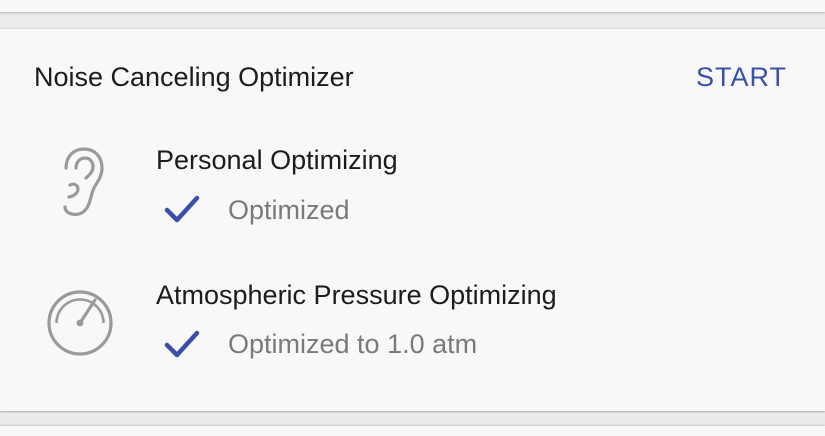 The image size is (825, 436). What do you see at coordinates (741, 77) in the screenshot?
I see `start-button: START` at bounding box center [741, 77].